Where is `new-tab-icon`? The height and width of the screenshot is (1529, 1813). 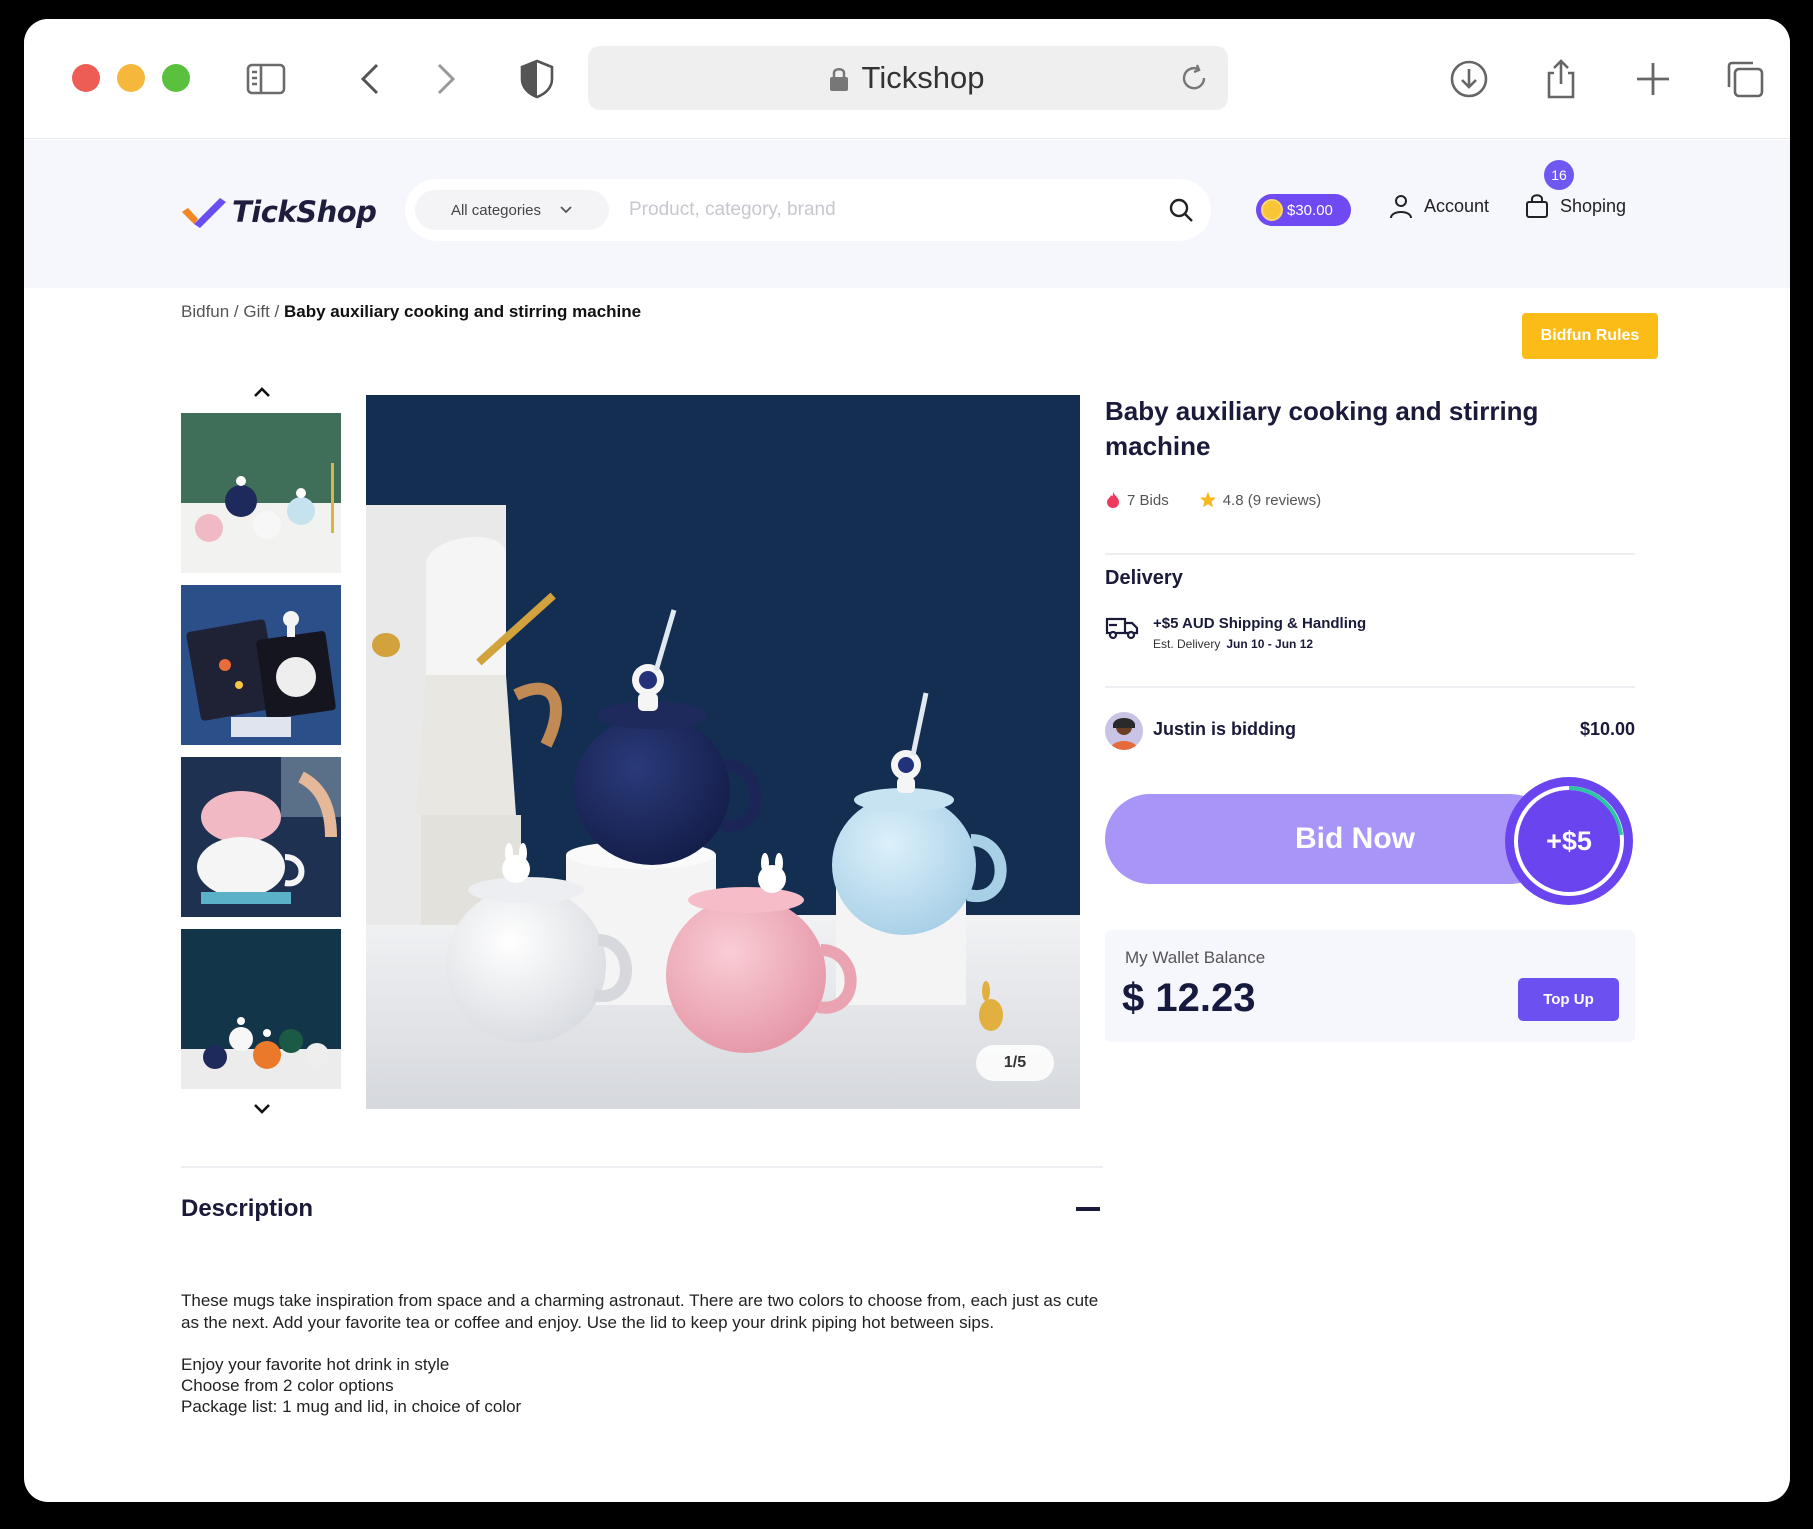 new-tab-icon is located at coordinates (1653, 79).